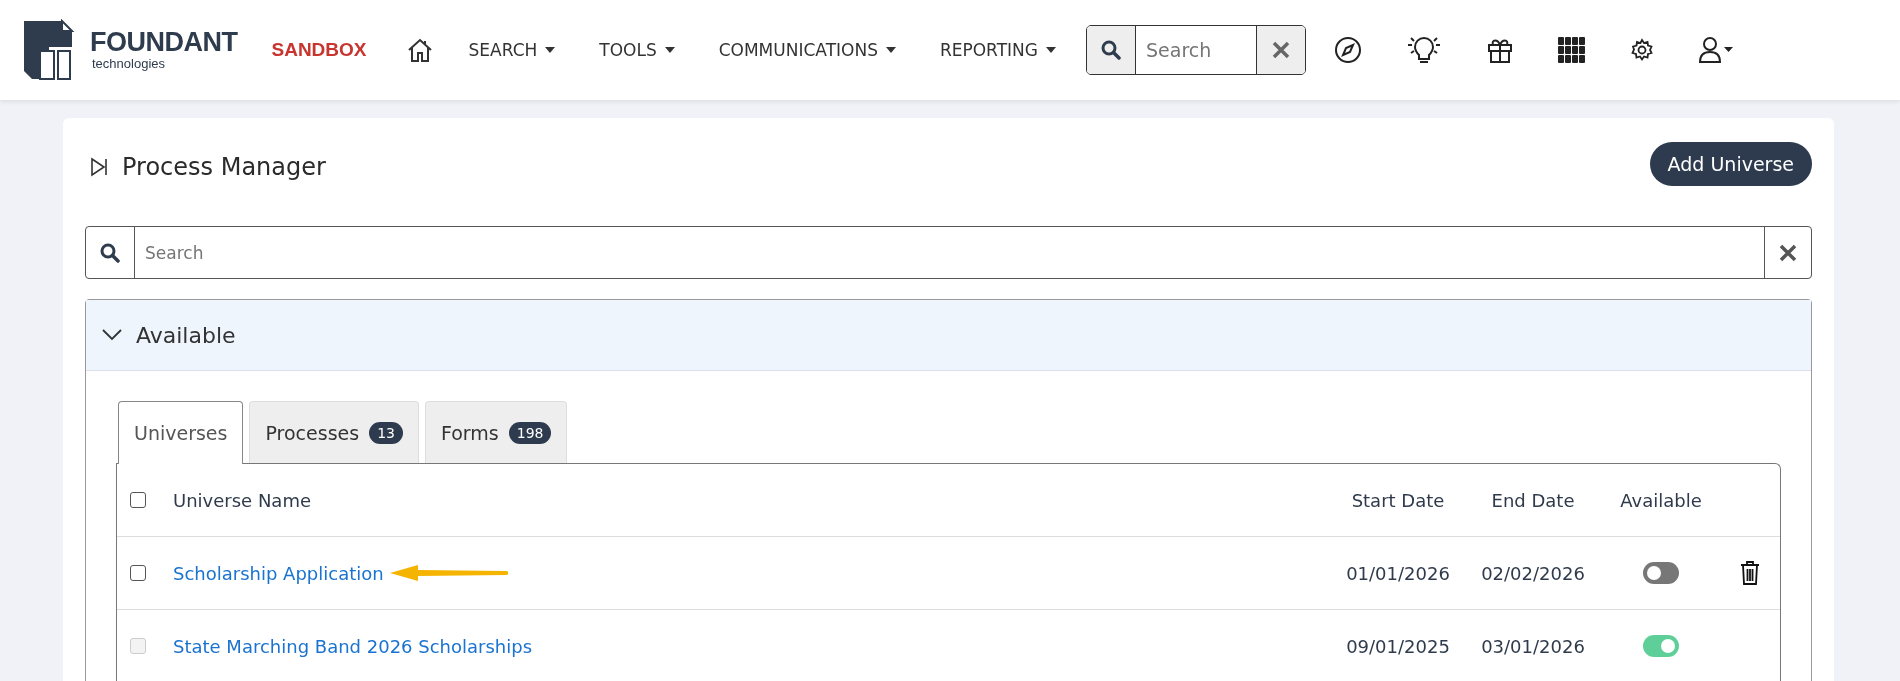 The height and width of the screenshot is (681, 1900). Describe the element at coordinates (242, 500) in the screenshot. I see `column-header: Universe Name` at that location.